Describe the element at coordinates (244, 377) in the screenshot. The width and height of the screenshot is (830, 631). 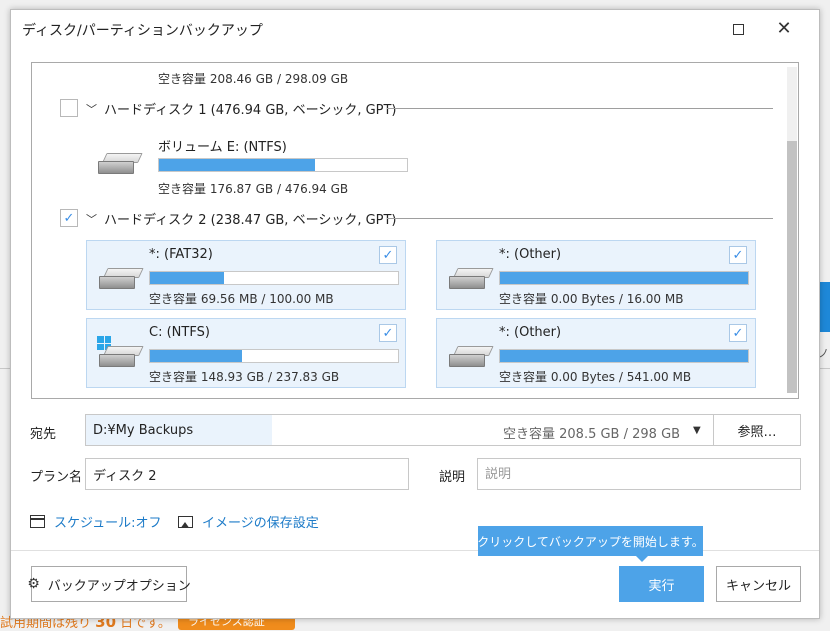
I see `partition-free-space: 空き容量 148.93 GB / 237.83 GB` at that location.